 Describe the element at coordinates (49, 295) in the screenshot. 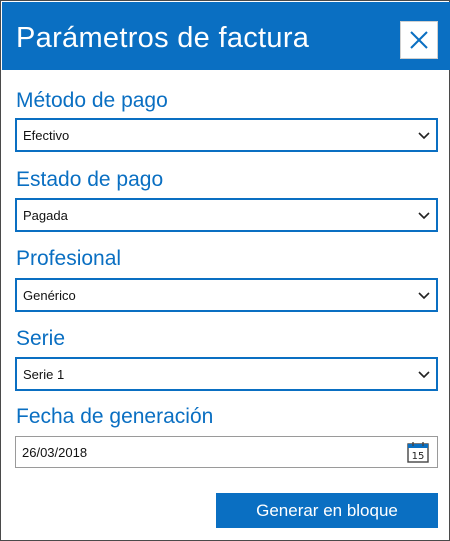

I see `professional-value: Genérico` at that location.